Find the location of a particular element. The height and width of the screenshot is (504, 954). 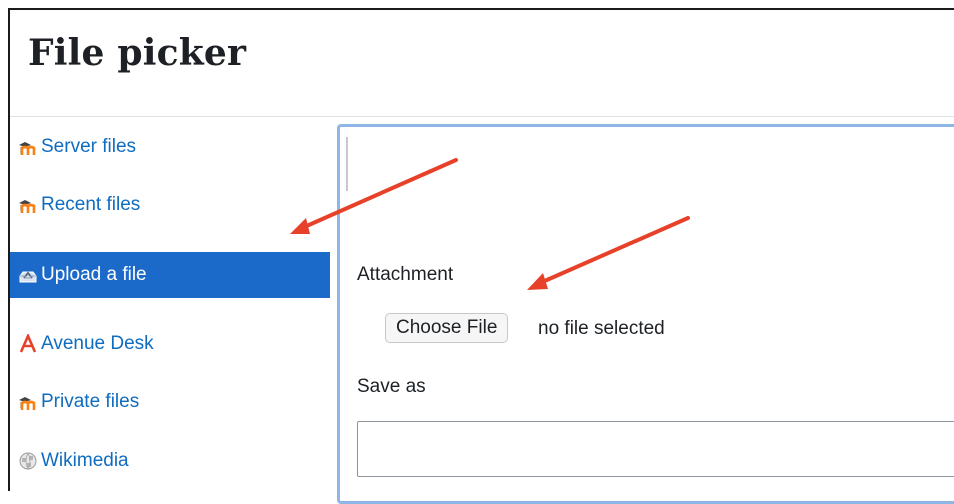

dialog-title: File picker is located at coordinates (137, 53).